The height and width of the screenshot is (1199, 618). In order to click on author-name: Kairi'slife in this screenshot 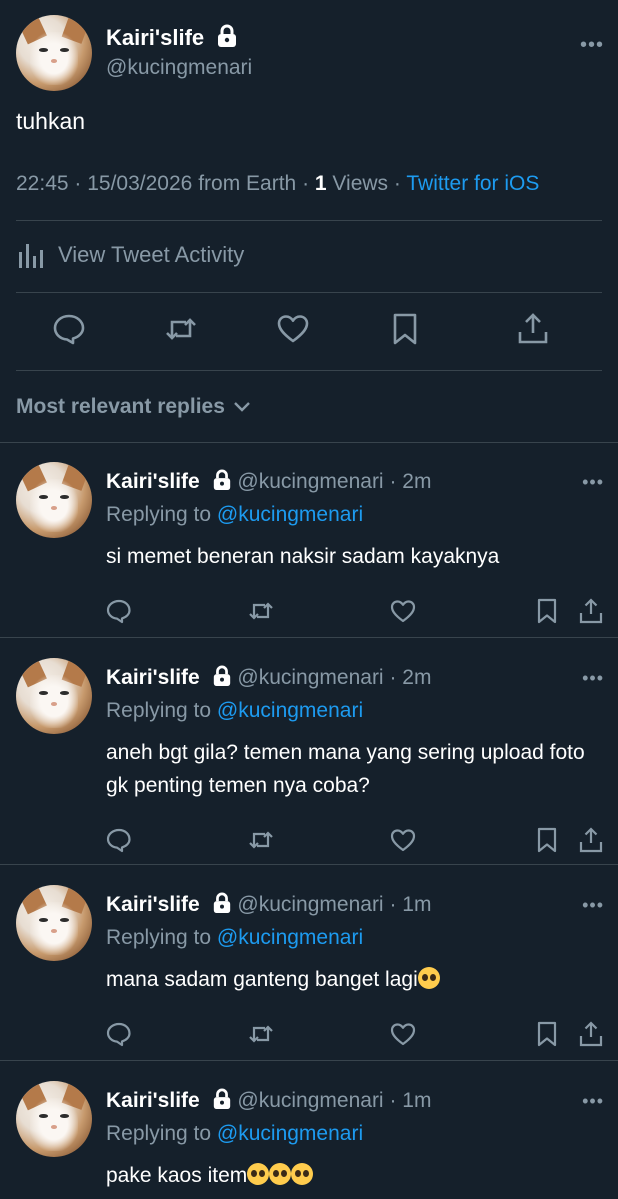, I will do `click(172, 37)`.